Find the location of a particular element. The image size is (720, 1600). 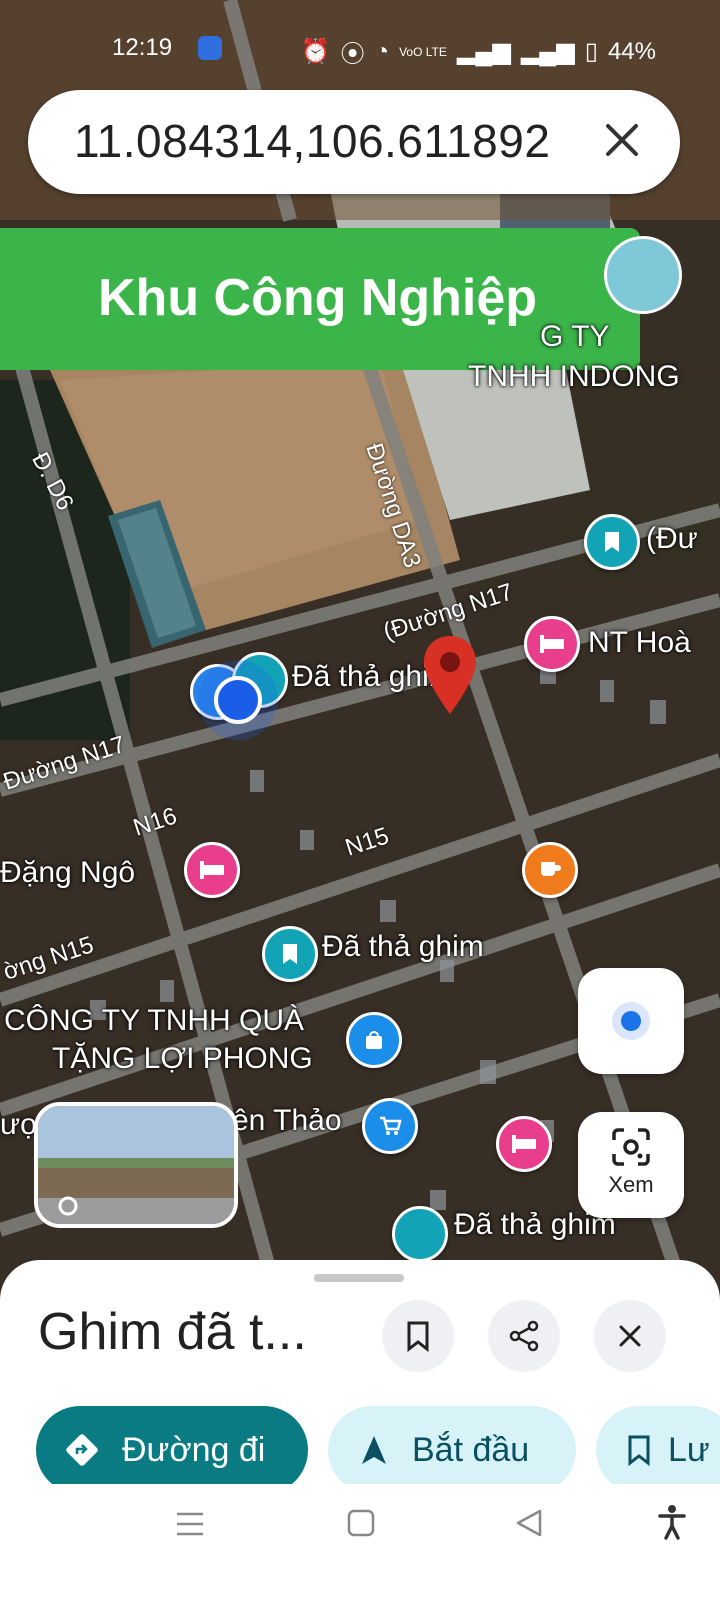

battery-level: 44% is located at coordinates (631, 51).